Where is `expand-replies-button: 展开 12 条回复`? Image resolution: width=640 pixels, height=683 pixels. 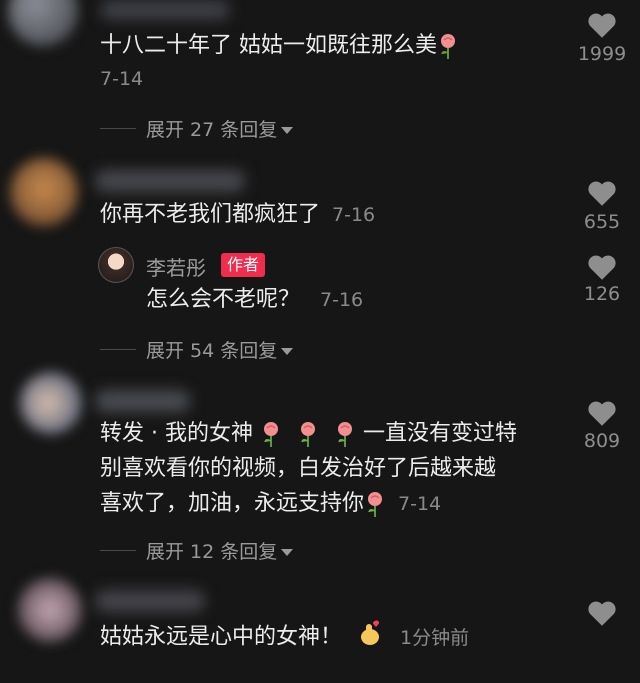 expand-replies-button: 展开 12 条回复 is located at coordinates (197, 550).